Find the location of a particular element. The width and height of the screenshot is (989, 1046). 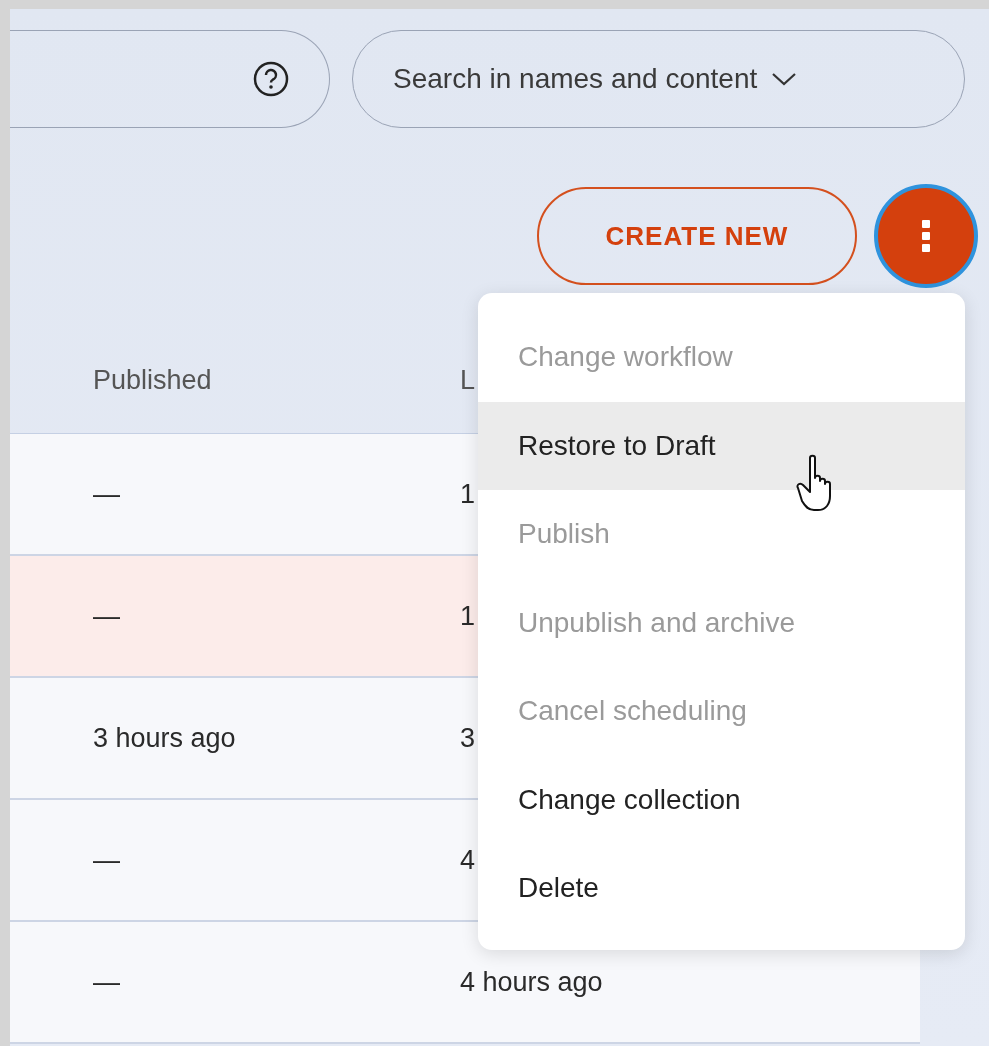

menu-item: Delete is located at coordinates (721, 888).